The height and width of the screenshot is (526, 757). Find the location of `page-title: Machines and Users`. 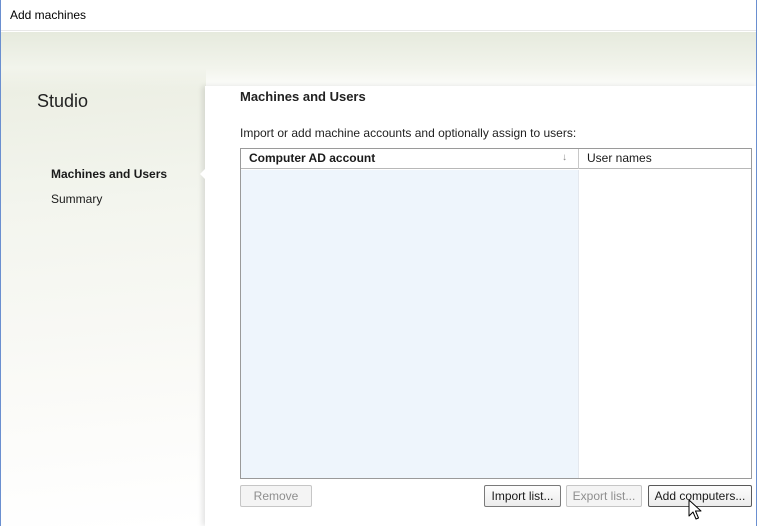

page-title: Machines and Users is located at coordinates (303, 96).